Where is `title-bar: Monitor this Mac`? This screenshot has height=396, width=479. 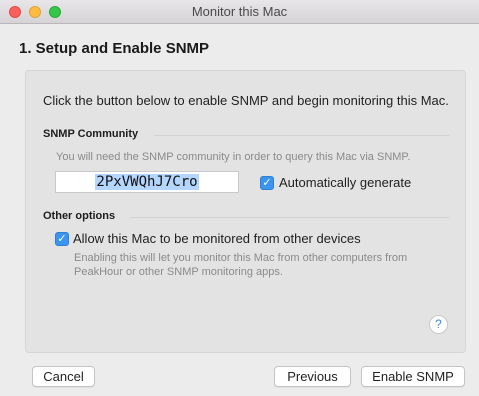 title-bar: Monitor this Mac is located at coordinates (239, 12).